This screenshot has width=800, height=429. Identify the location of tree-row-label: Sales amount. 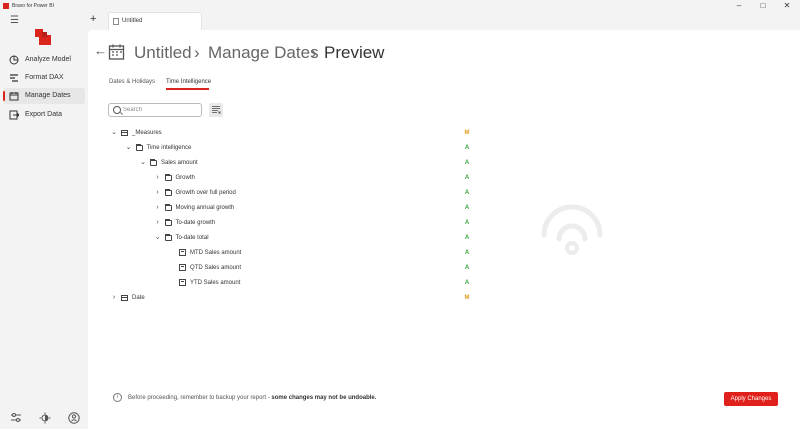
(179, 163).